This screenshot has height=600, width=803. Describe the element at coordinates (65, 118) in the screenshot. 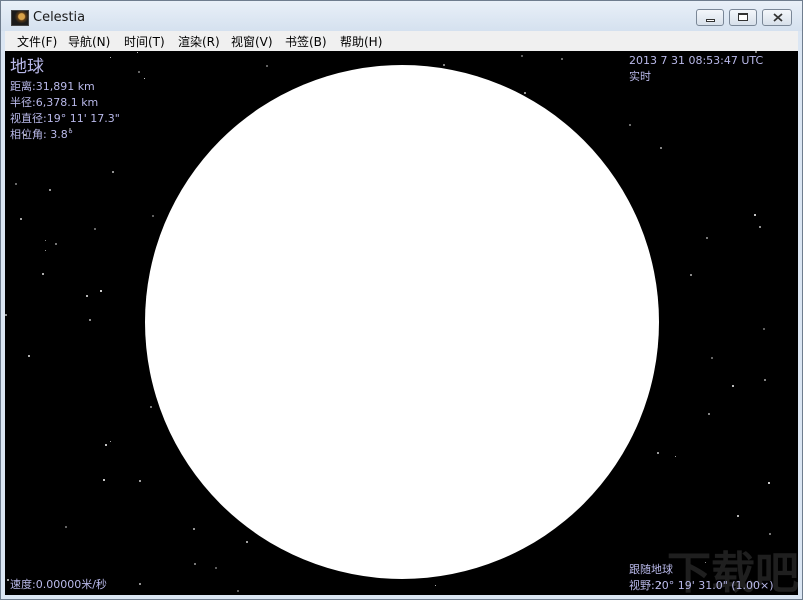

I see `object-apparent-diameter: 视直径:19° 11' 17.3"` at that location.